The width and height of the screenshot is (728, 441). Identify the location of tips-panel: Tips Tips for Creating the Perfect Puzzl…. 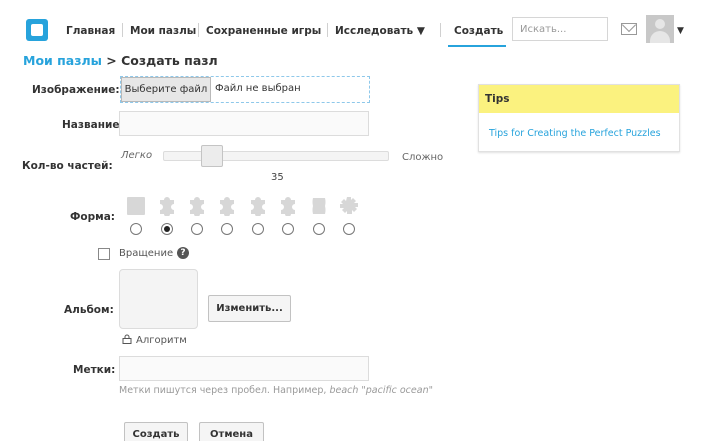
(579, 118).